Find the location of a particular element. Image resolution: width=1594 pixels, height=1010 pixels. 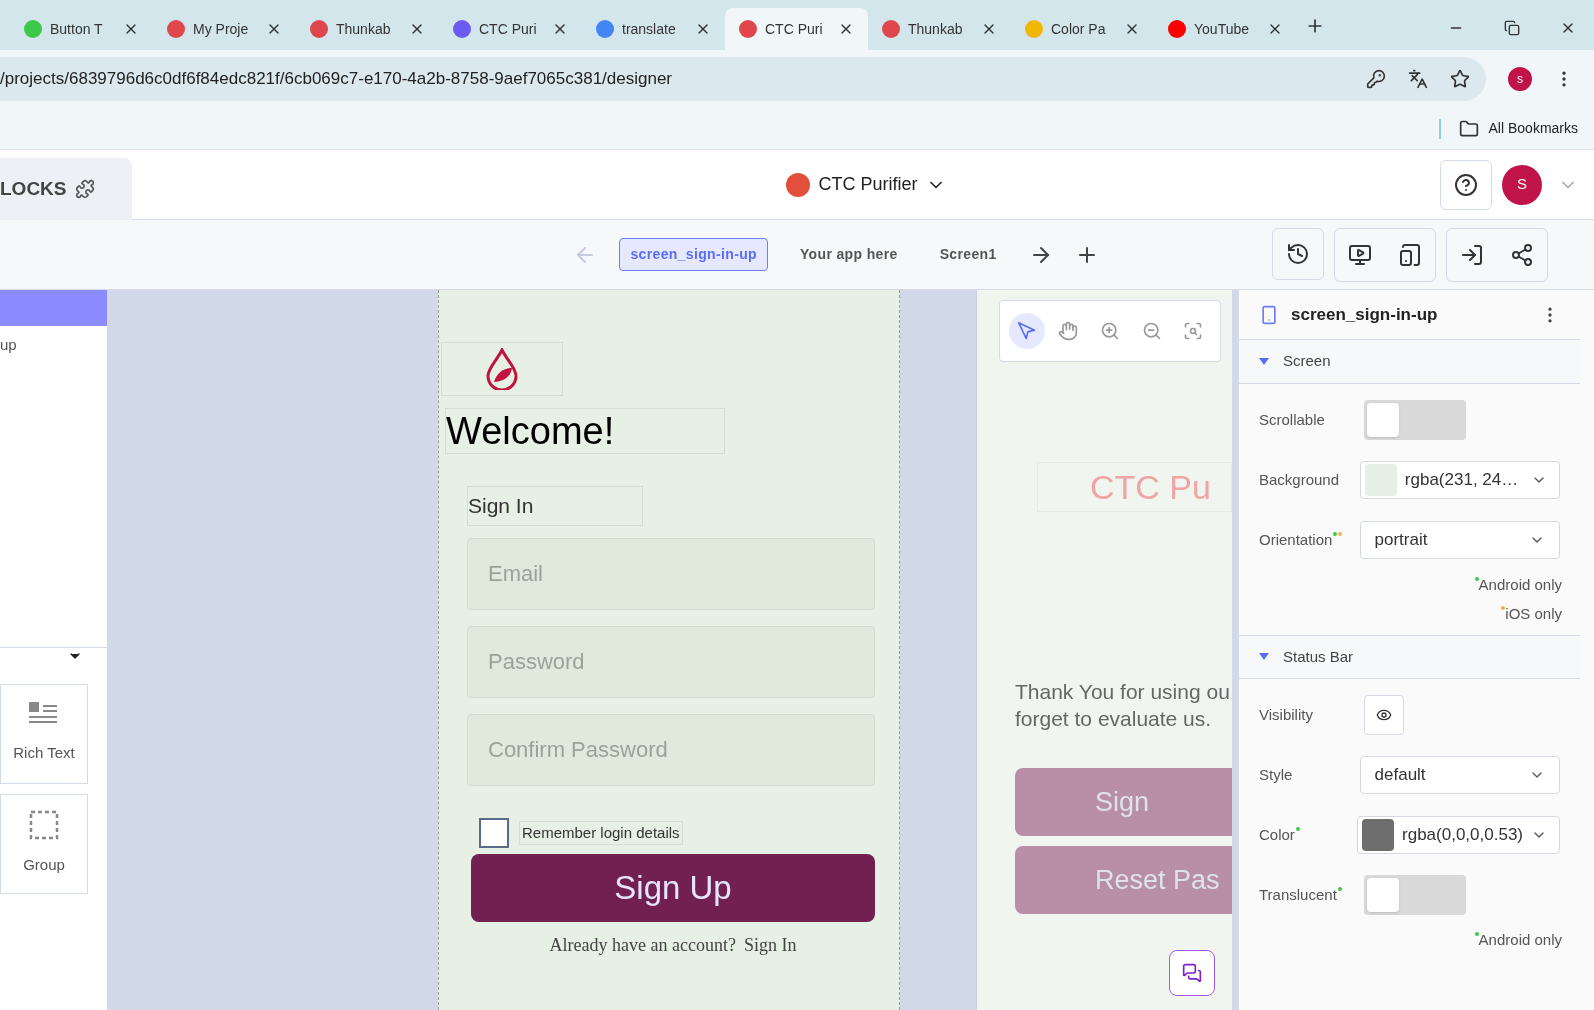

user-avatar: S is located at coordinates (1522, 184).